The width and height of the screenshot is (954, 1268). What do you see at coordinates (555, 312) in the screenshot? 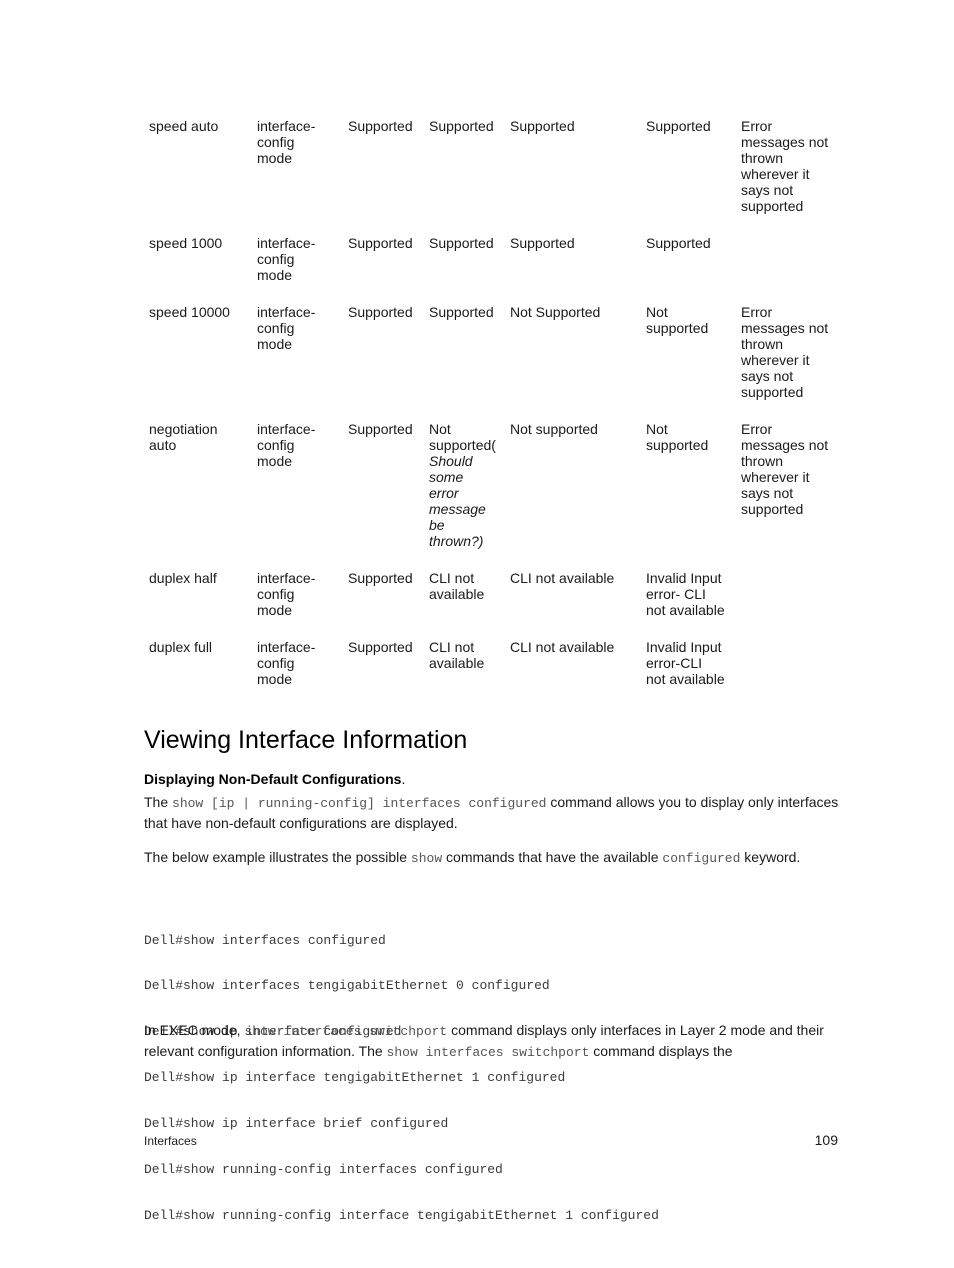
I see `support-cell: Not Supported` at bounding box center [555, 312].